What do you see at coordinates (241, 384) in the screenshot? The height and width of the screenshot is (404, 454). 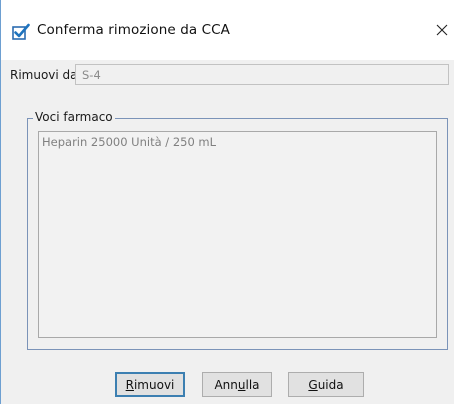 I see `cancel-button-mnemonic: u` at bounding box center [241, 384].